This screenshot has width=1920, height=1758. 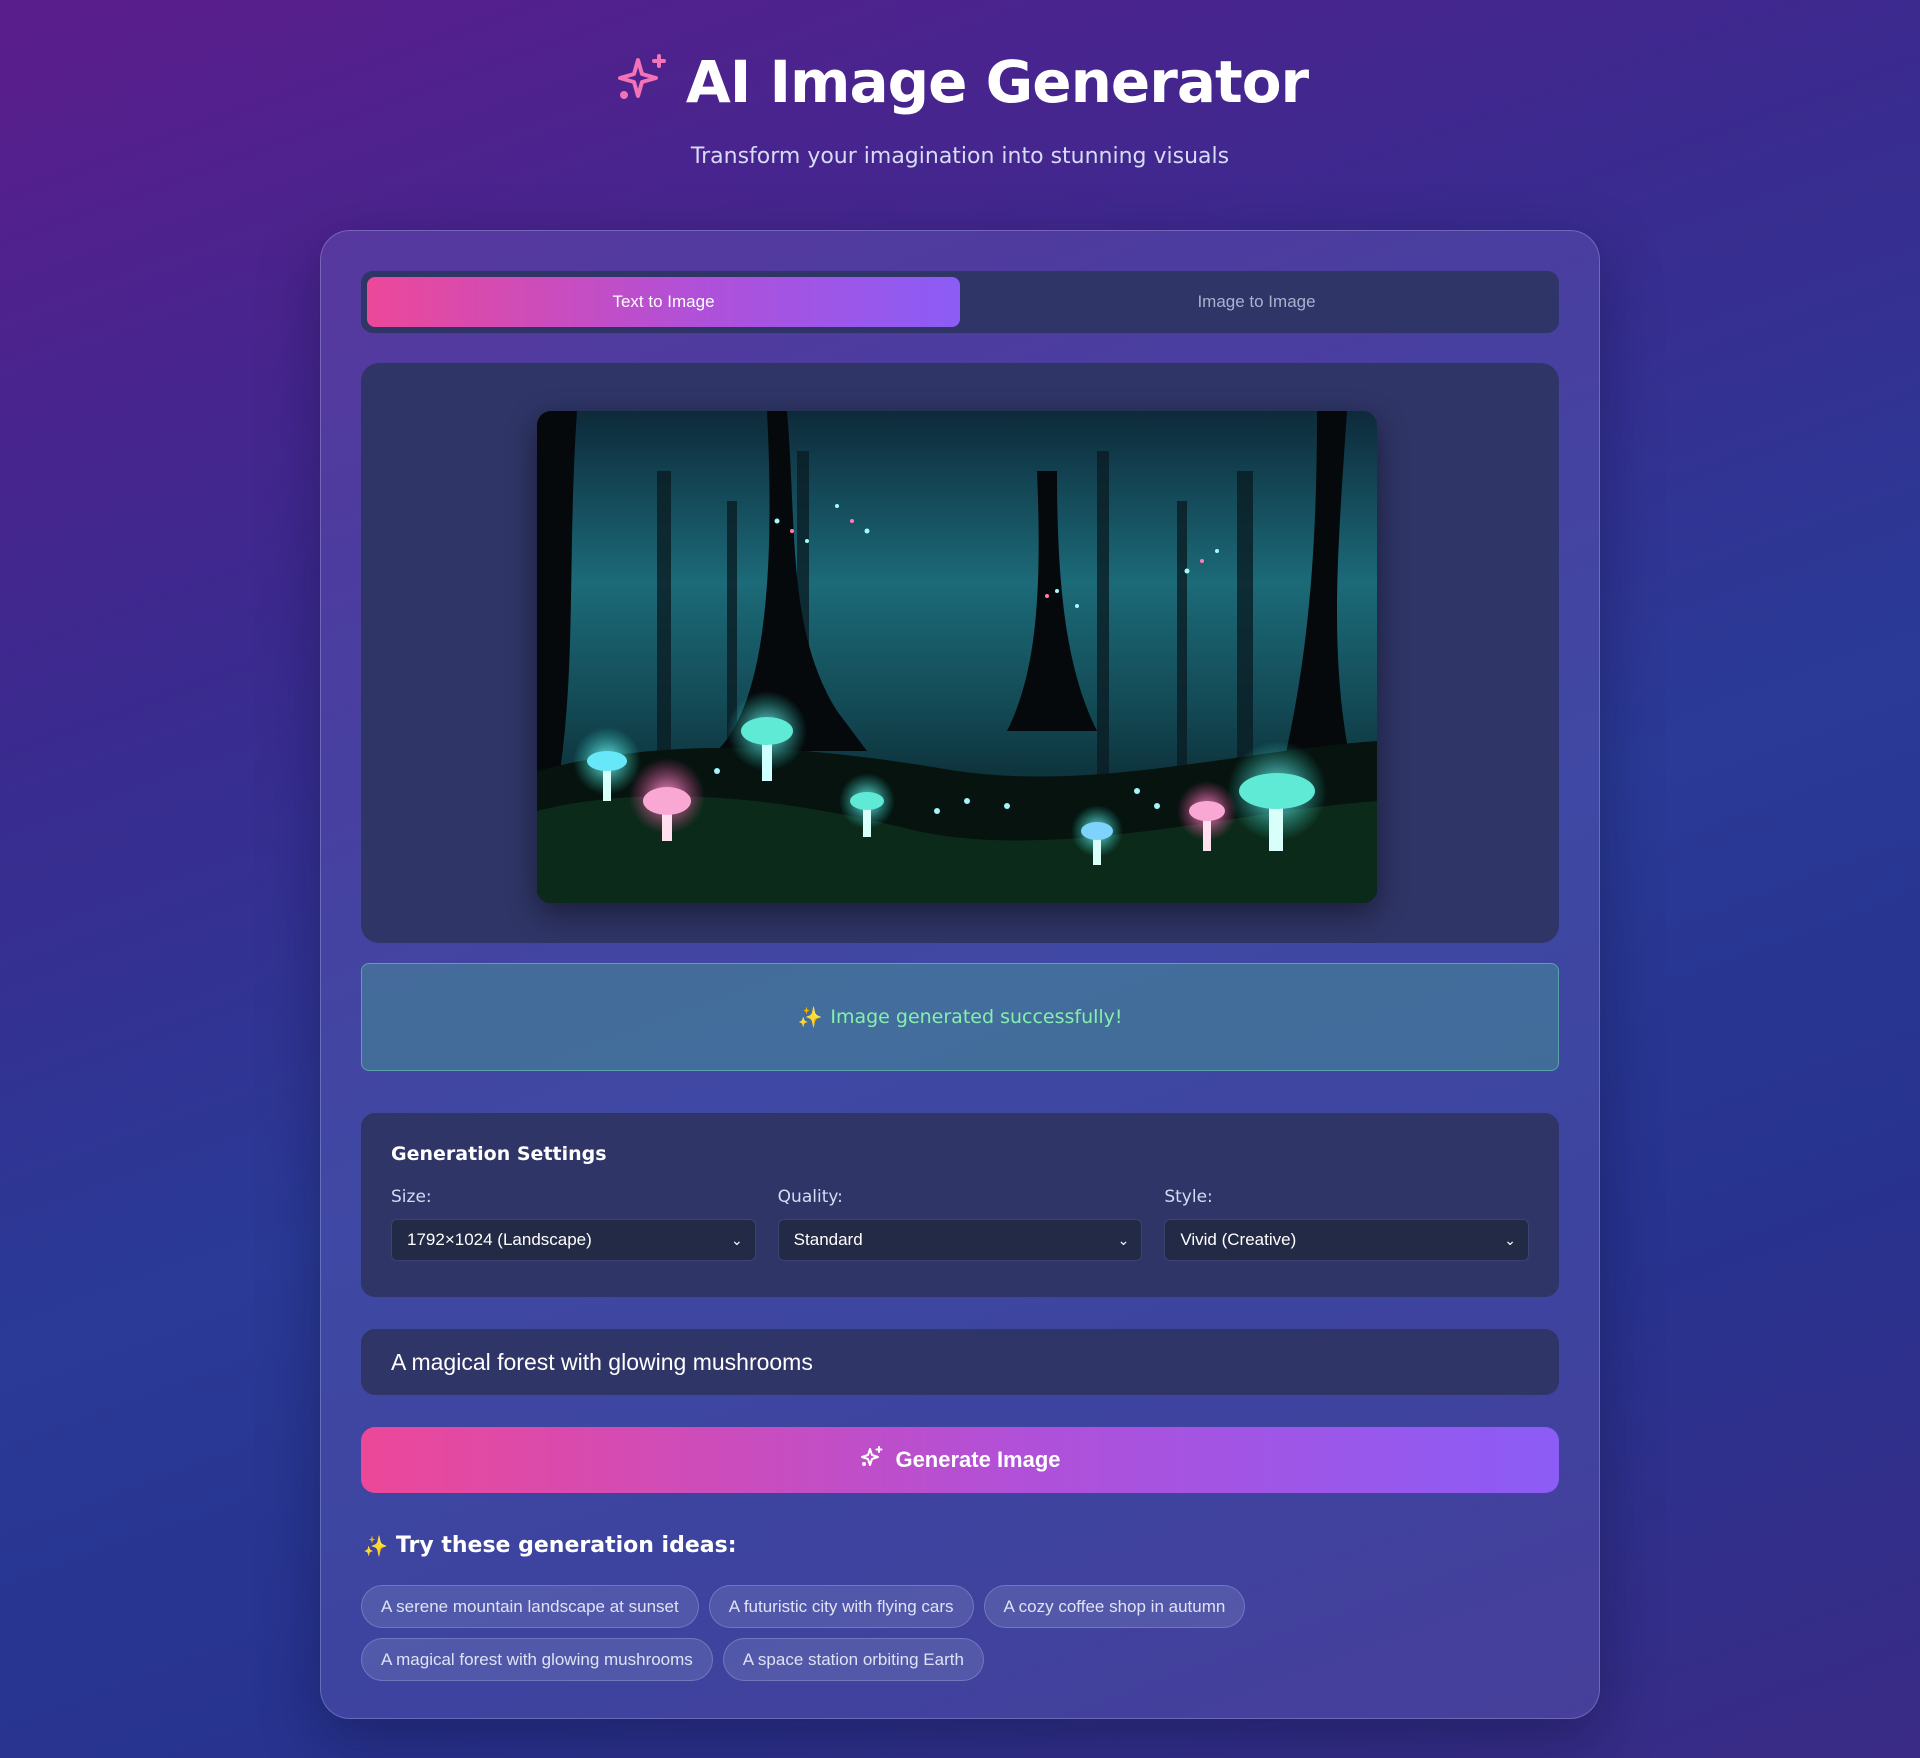 What do you see at coordinates (1114, 1606) in the screenshot?
I see `idea-chip: A cozy coffee shop in autumn` at bounding box center [1114, 1606].